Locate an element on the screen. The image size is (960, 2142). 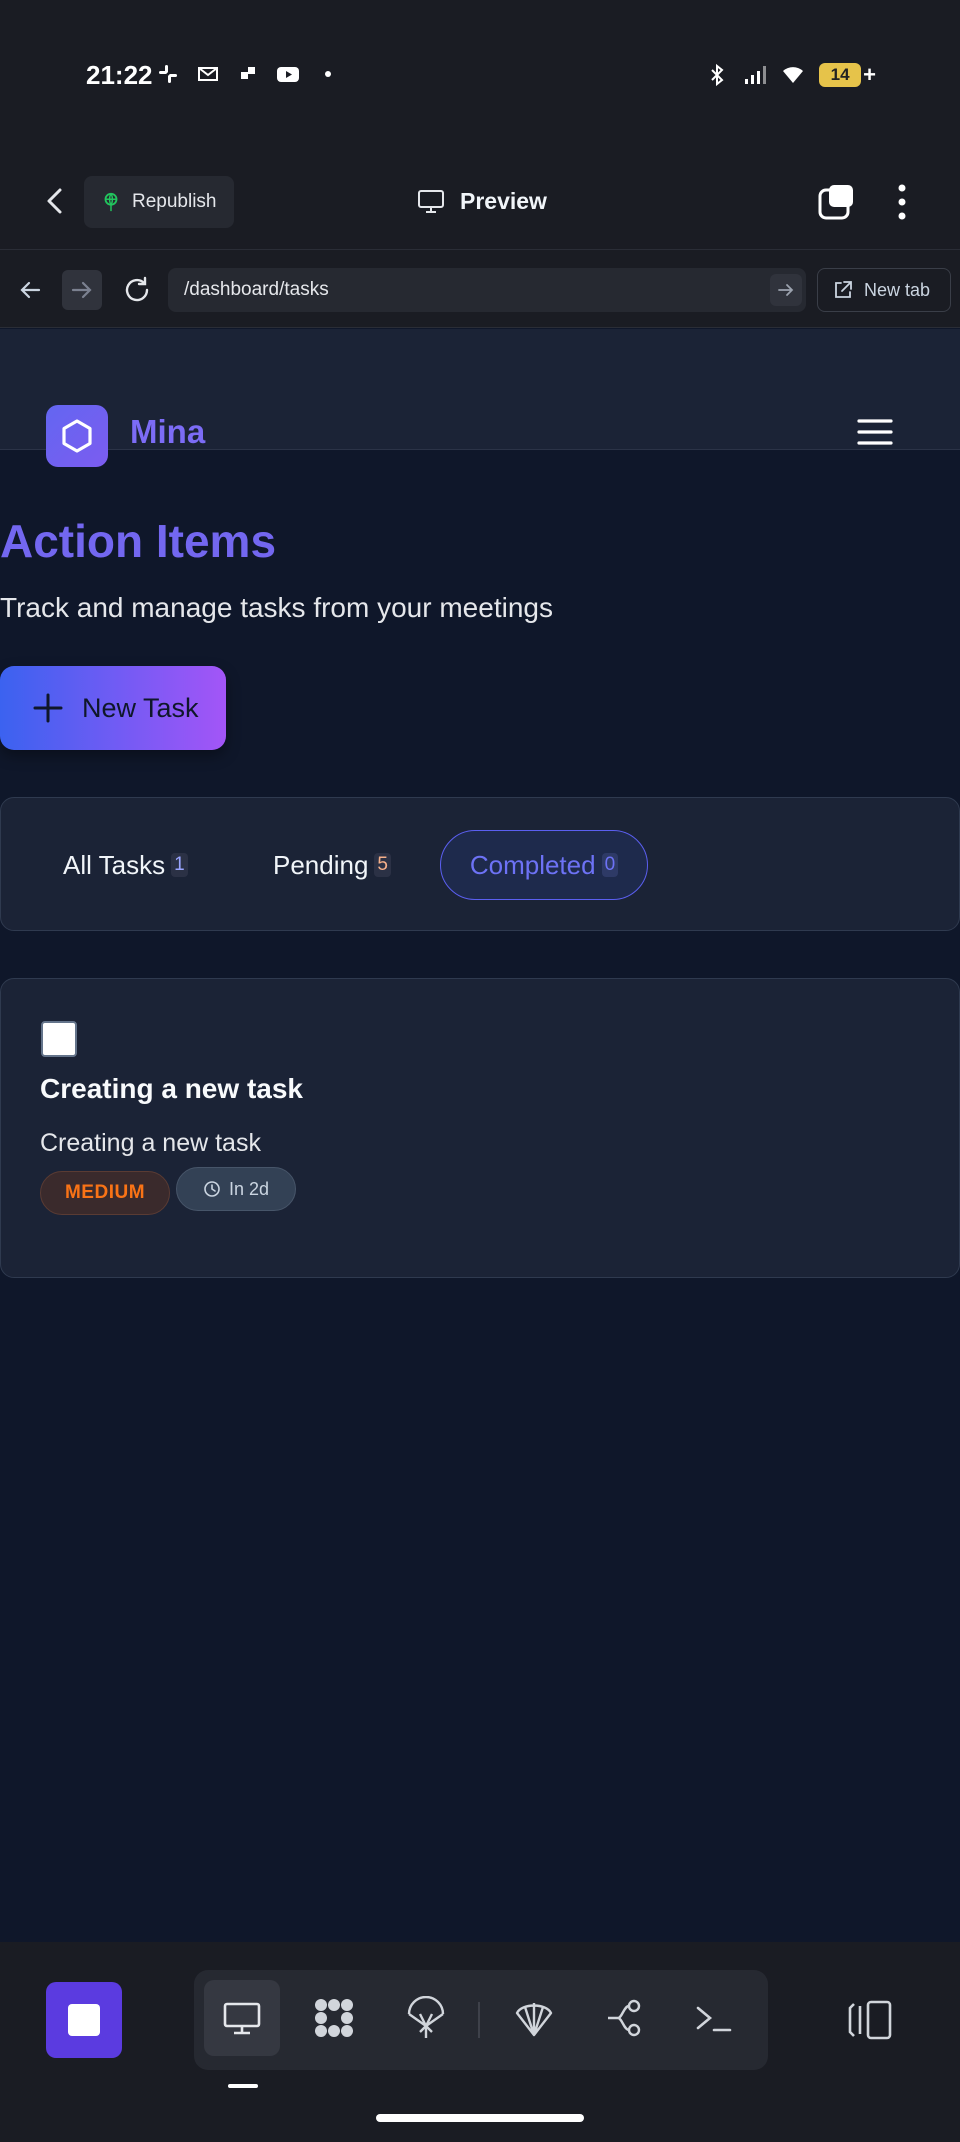
tab-pending: Pending 5 is located at coordinates (332, 865).